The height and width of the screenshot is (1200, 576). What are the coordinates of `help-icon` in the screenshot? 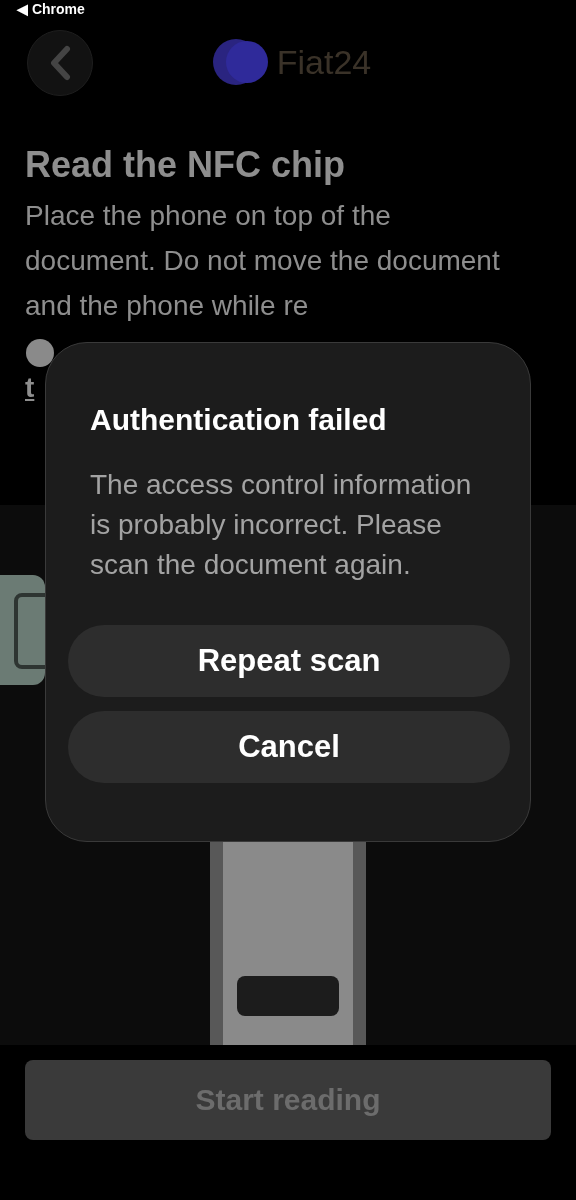 It's located at (40, 353).